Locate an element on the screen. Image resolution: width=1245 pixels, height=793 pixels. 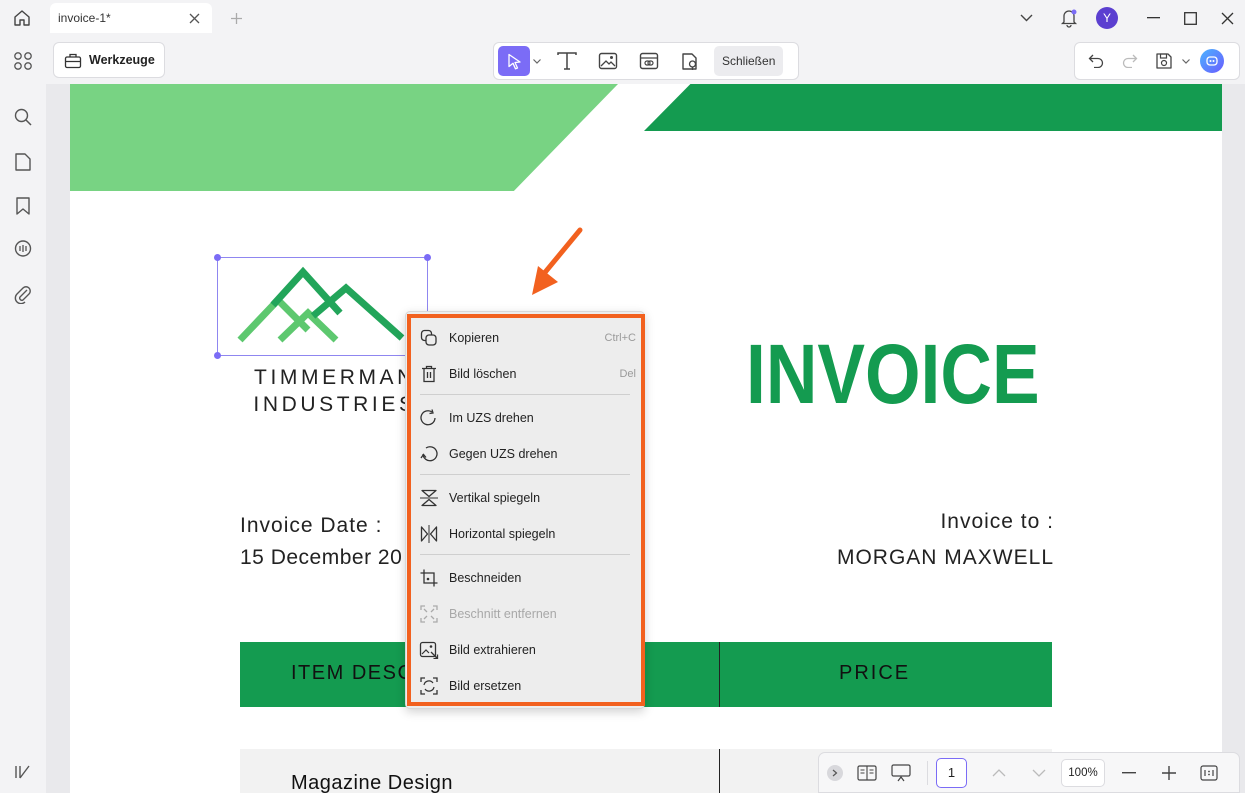
trash-icon is located at coordinates (429, 374).